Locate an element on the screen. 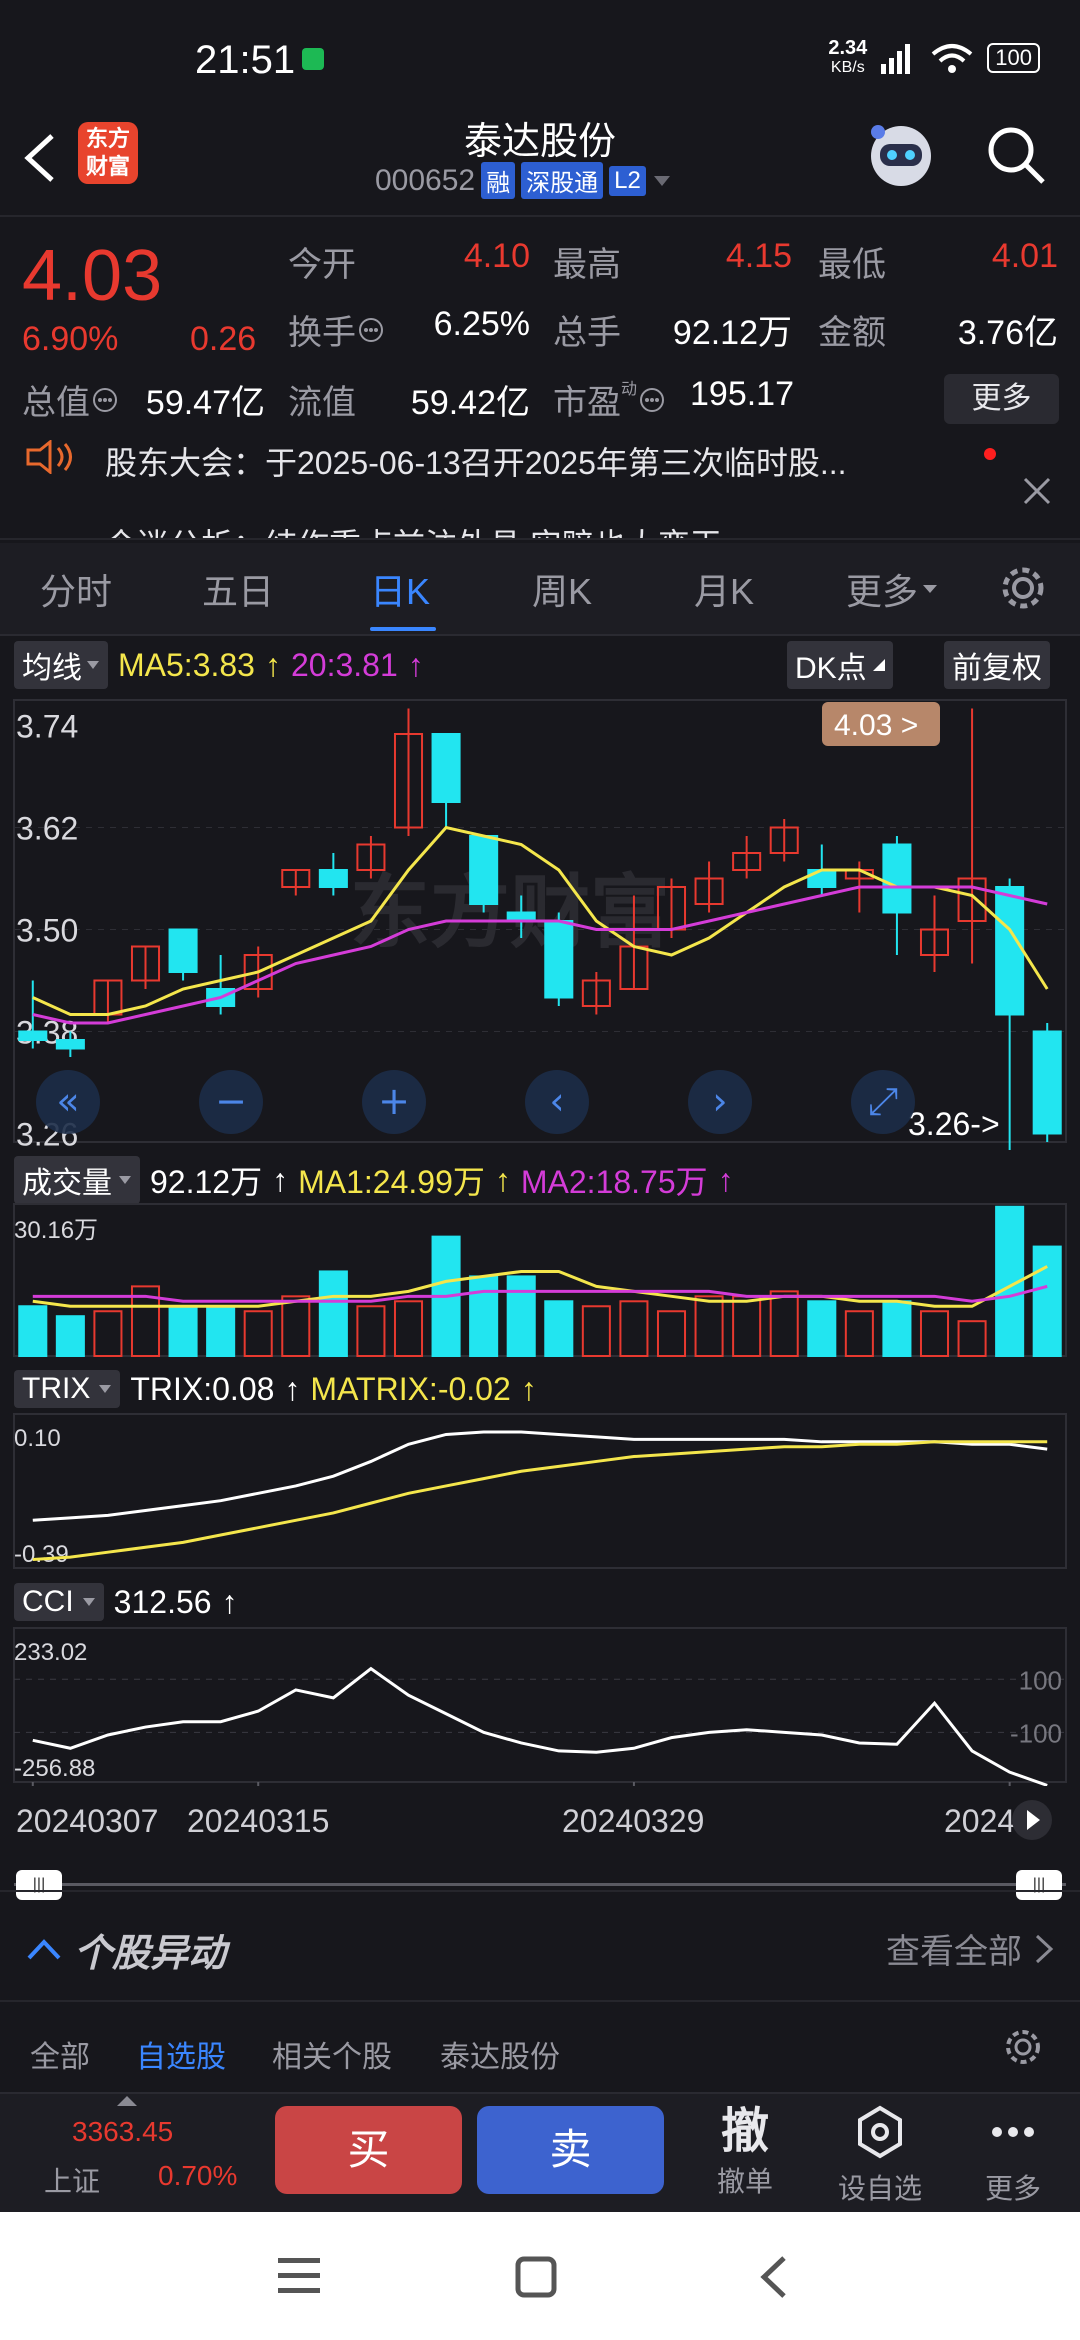  matrix-line is located at coordinates (540, 1501).